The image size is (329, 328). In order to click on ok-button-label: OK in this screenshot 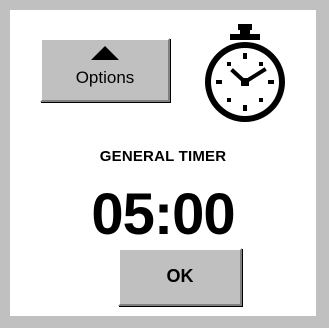, I will do `click(180, 276)`.